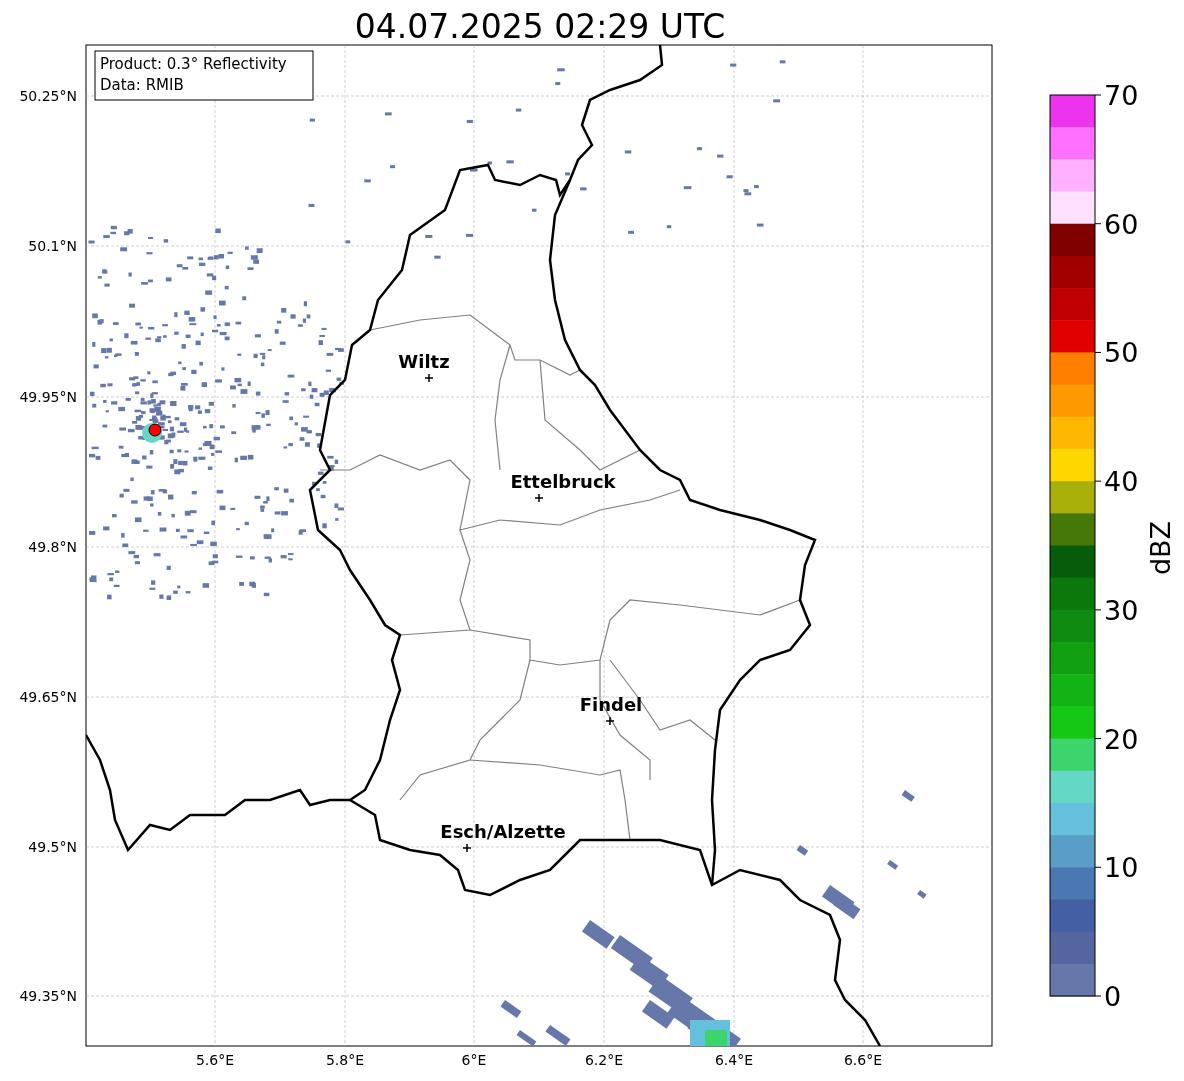  What do you see at coordinates (863, 1060) in the screenshot?
I see `longitude-tick-label: 6.6°E` at bounding box center [863, 1060].